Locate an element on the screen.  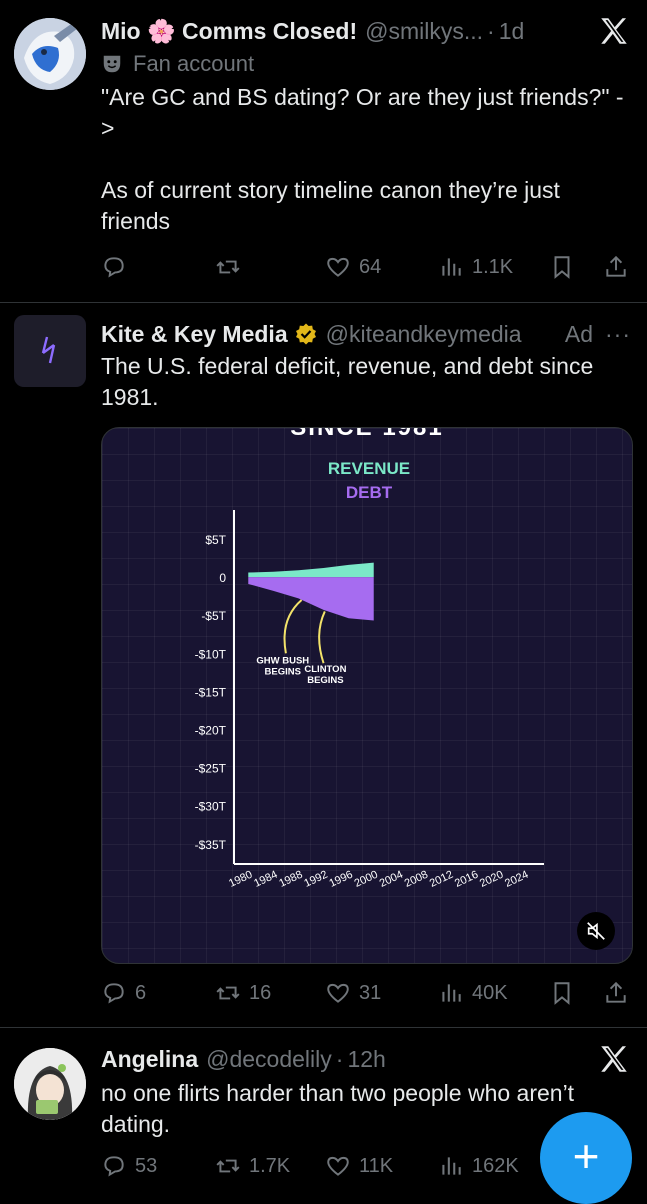
x-tick-label: 1992 is located at coordinates (315, 879).